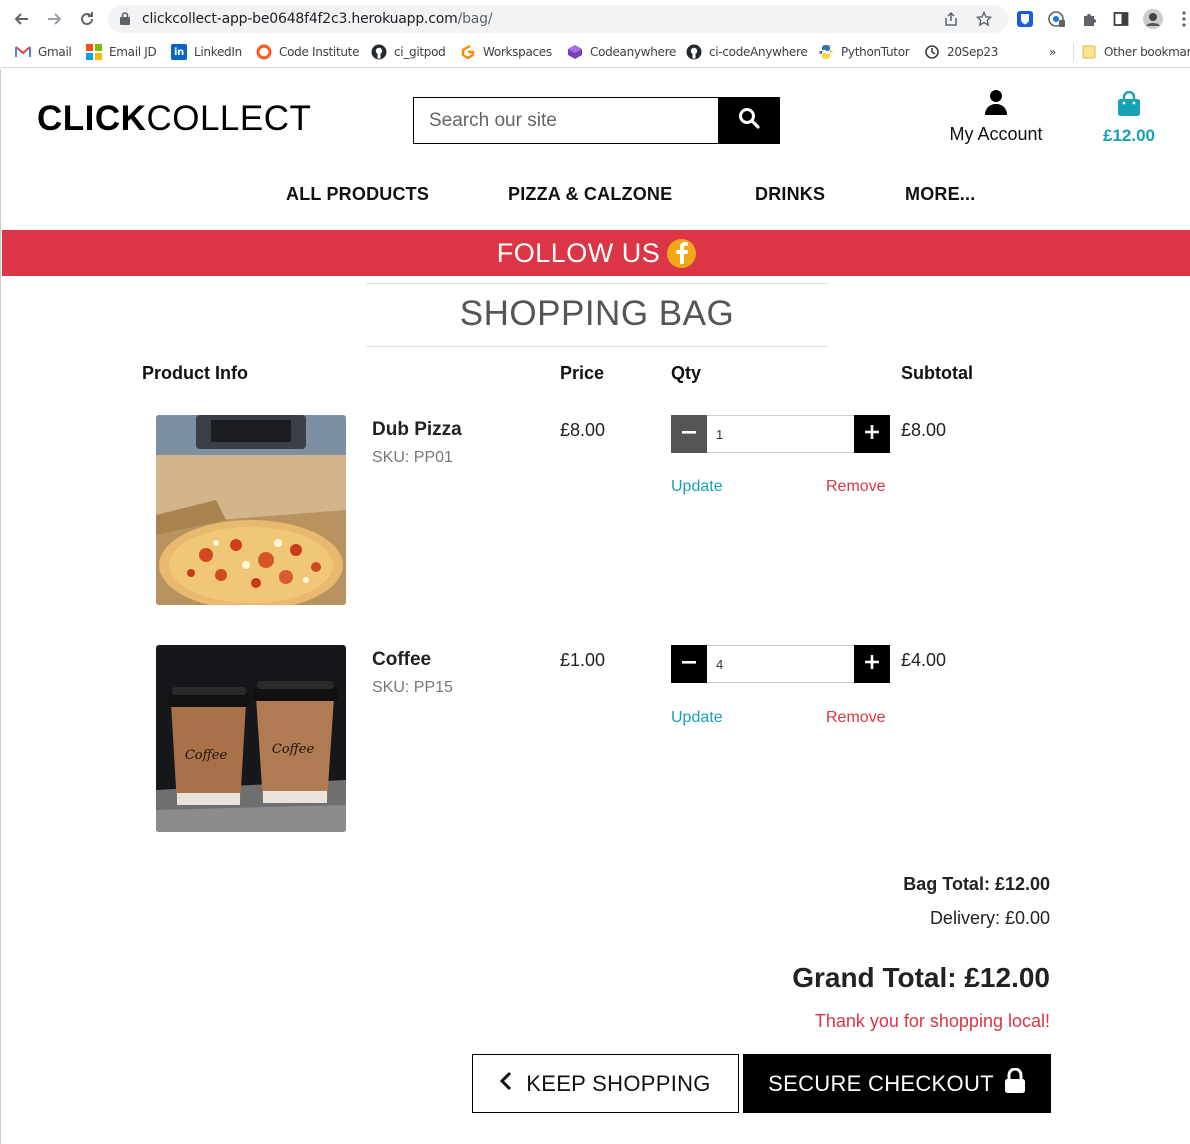 This screenshot has width=1190, height=1144. What do you see at coordinates (590, 194) in the screenshot?
I see `nav-pizza-calzone: PIZZA & CALZONE` at bounding box center [590, 194].